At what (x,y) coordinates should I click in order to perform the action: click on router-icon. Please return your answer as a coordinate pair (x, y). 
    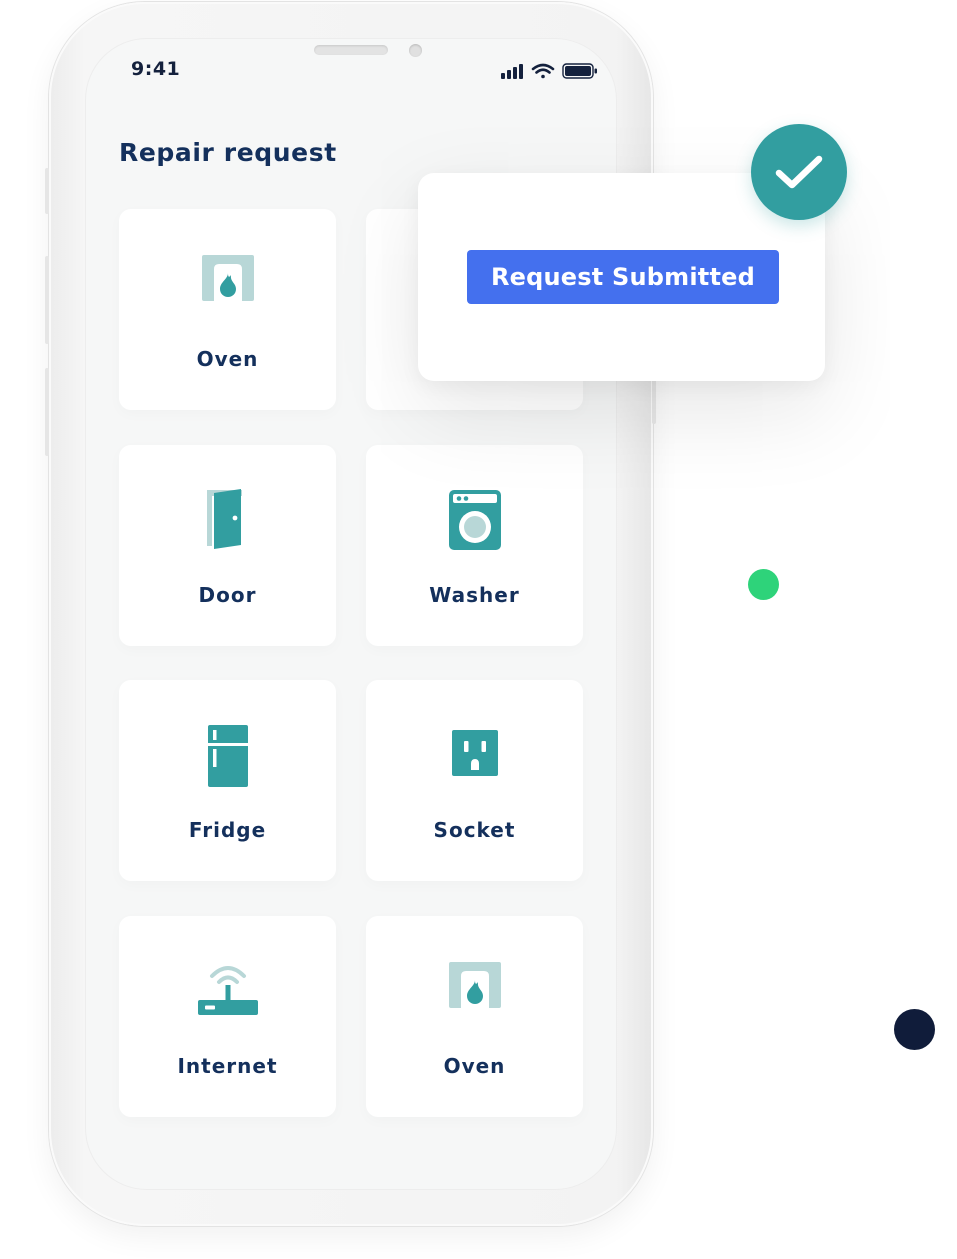
    Looking at the image, I should click on (227, 990).